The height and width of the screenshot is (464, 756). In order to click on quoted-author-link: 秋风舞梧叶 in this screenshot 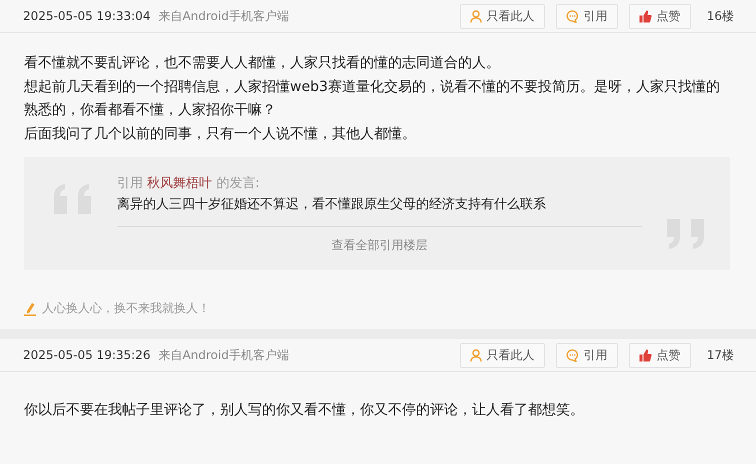, I will do `click(179, 183)`.